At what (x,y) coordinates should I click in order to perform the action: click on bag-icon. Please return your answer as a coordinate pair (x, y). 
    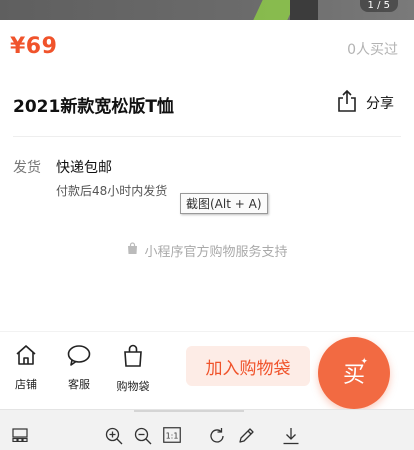
    Looking at the image, I should click on (133, 358).